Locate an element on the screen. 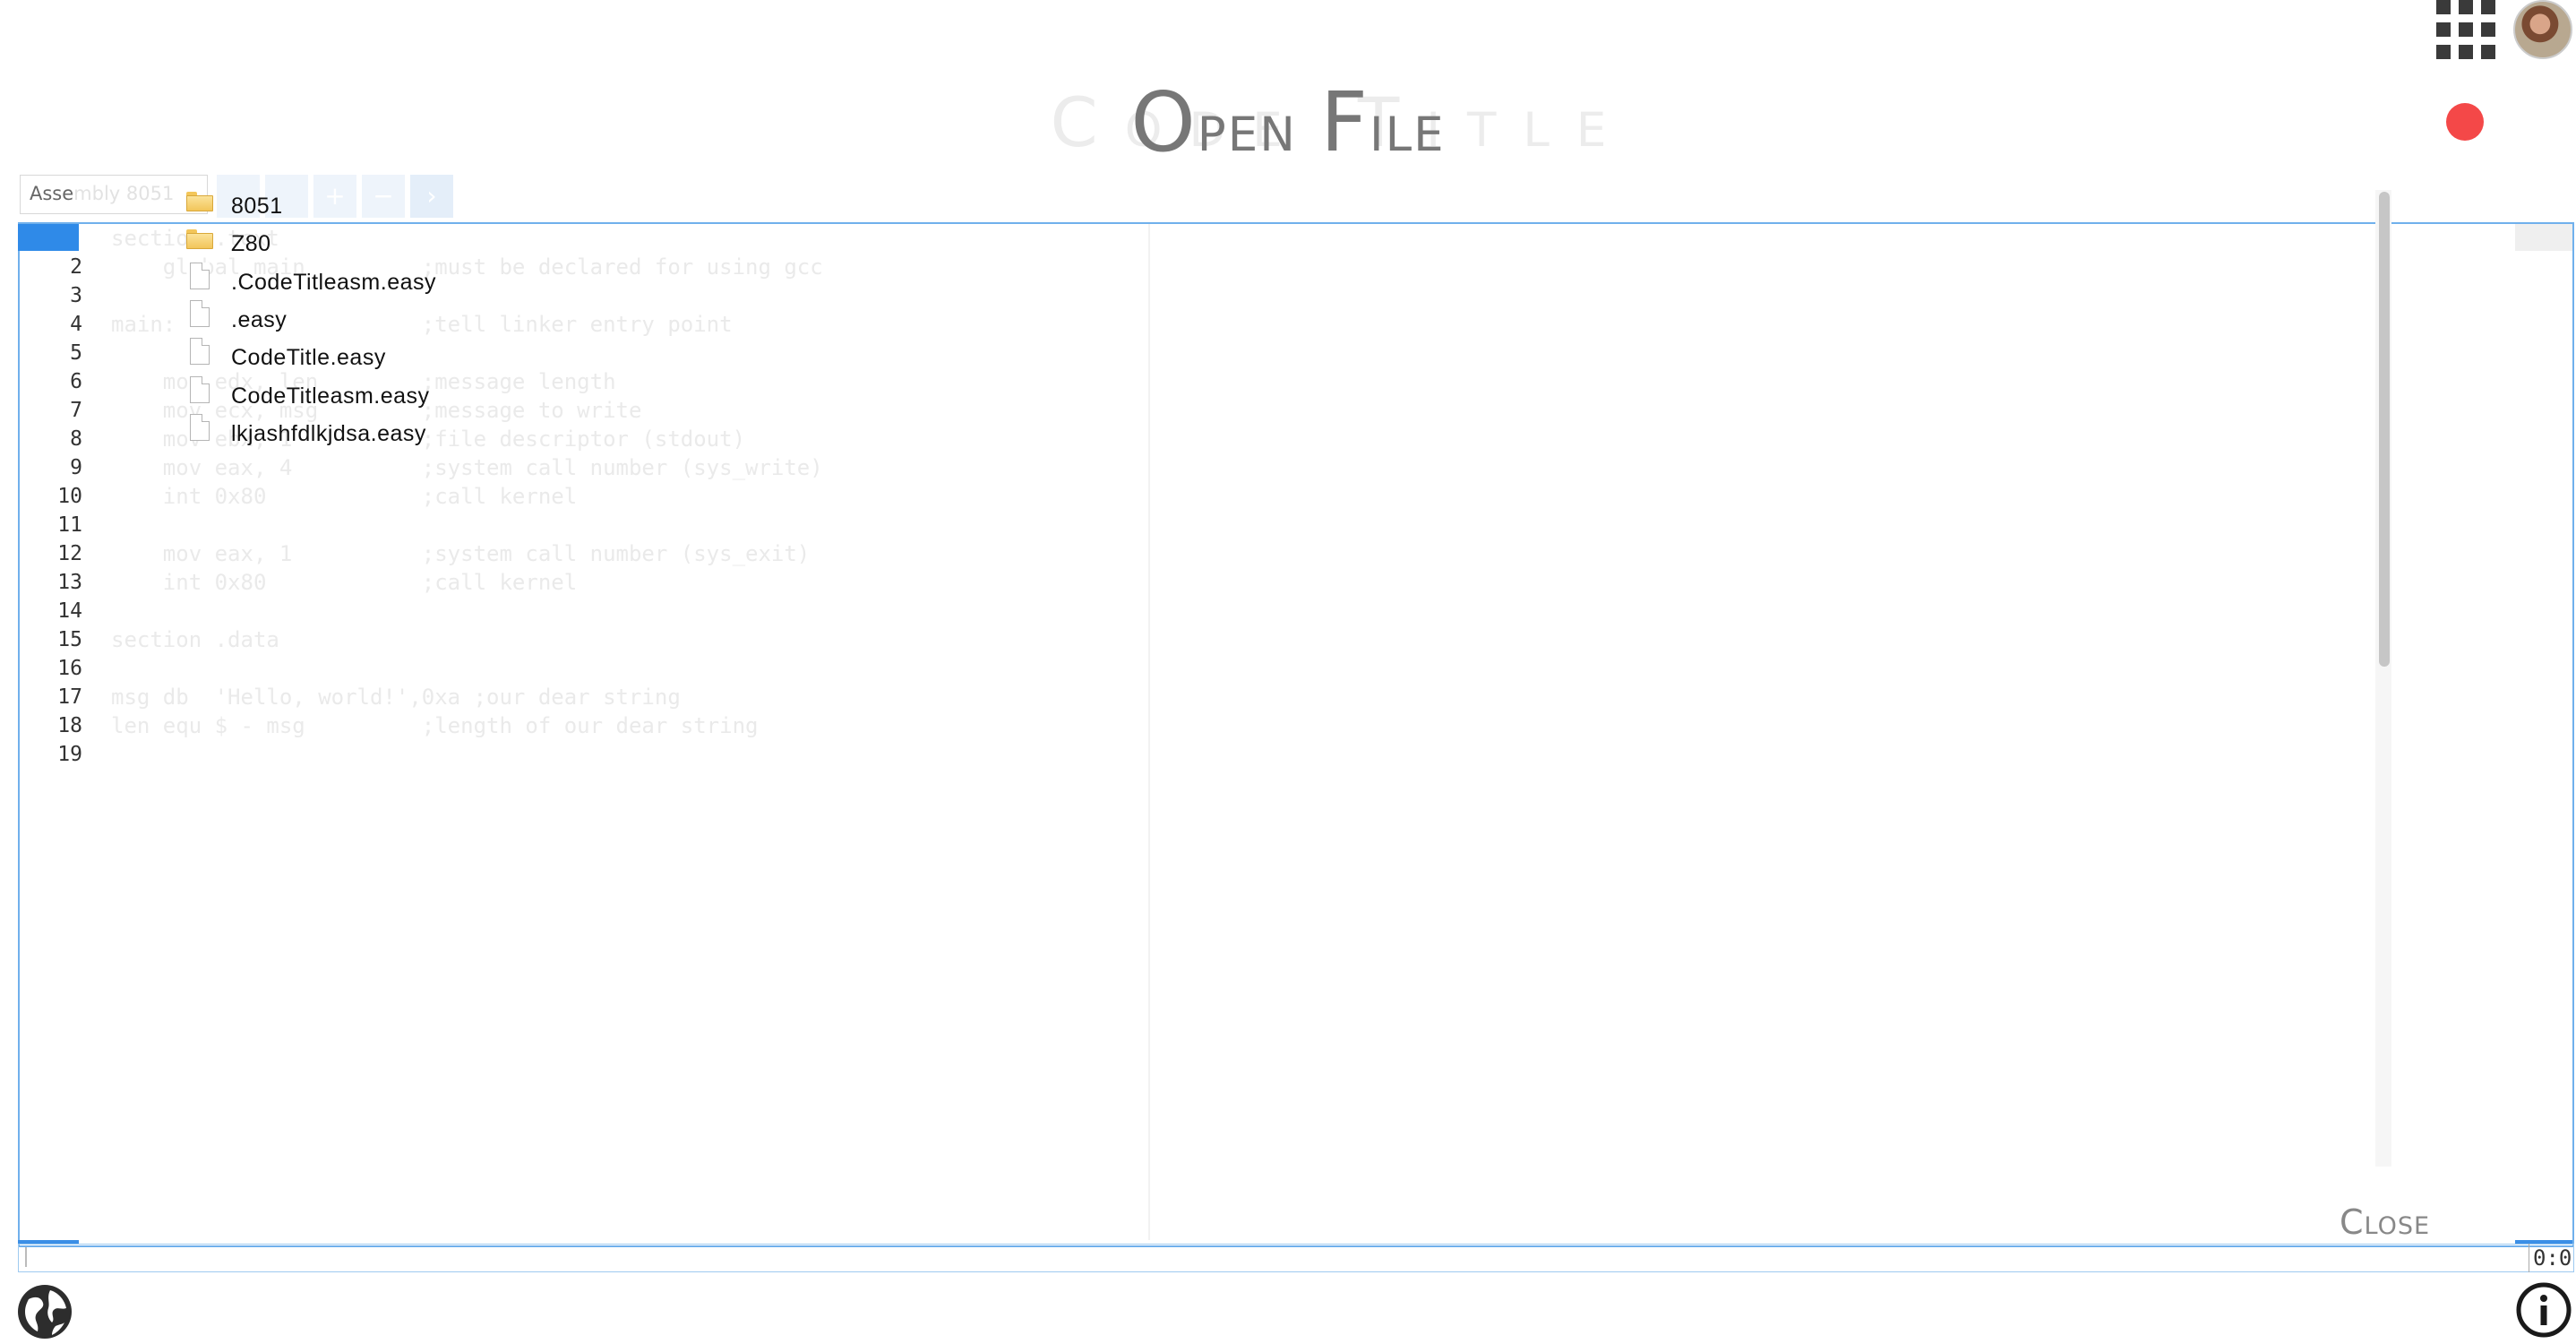  scrollbar-thumb is located at coordinates (2384, 430).